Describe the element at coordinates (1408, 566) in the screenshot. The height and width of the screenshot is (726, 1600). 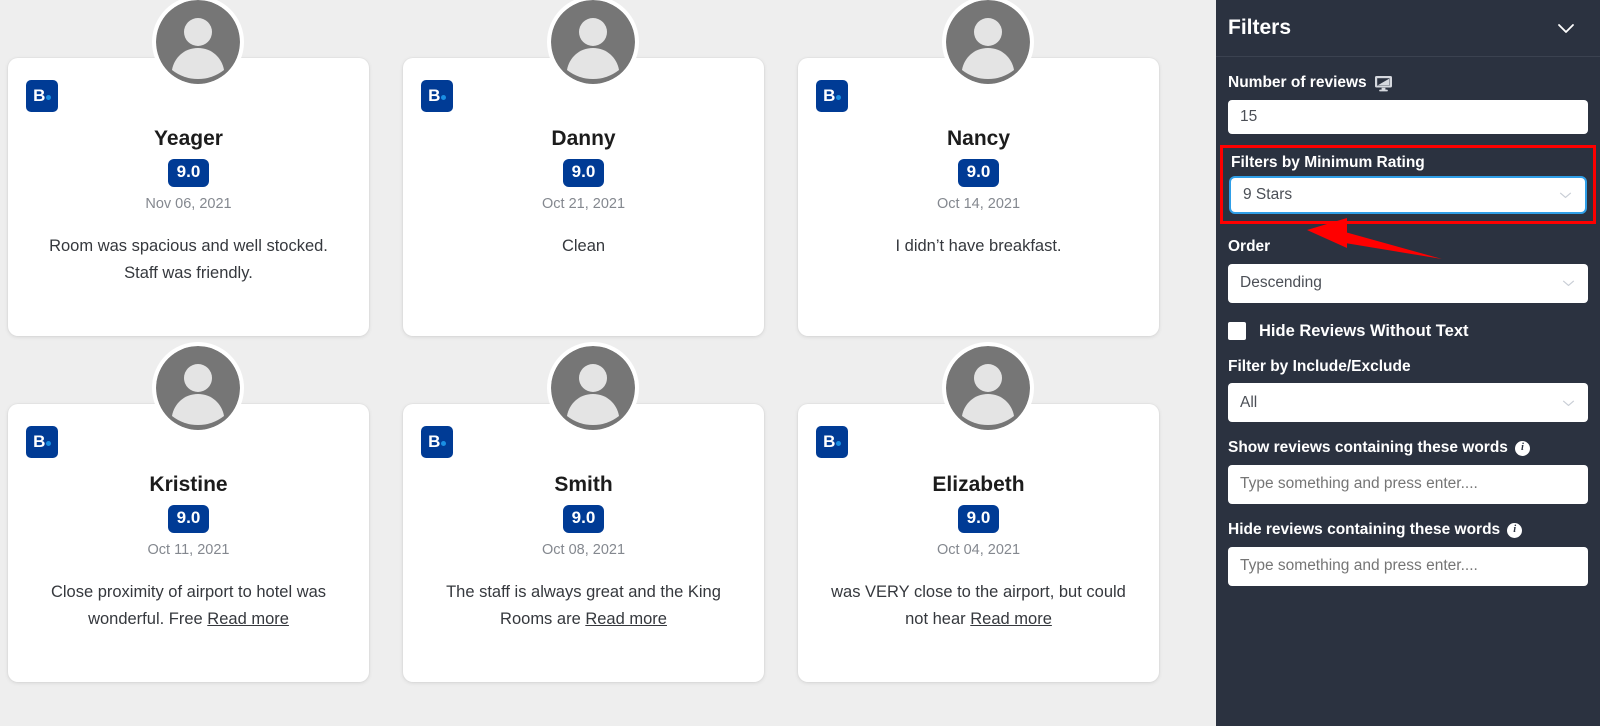
I see `hide-words-input` at that location.